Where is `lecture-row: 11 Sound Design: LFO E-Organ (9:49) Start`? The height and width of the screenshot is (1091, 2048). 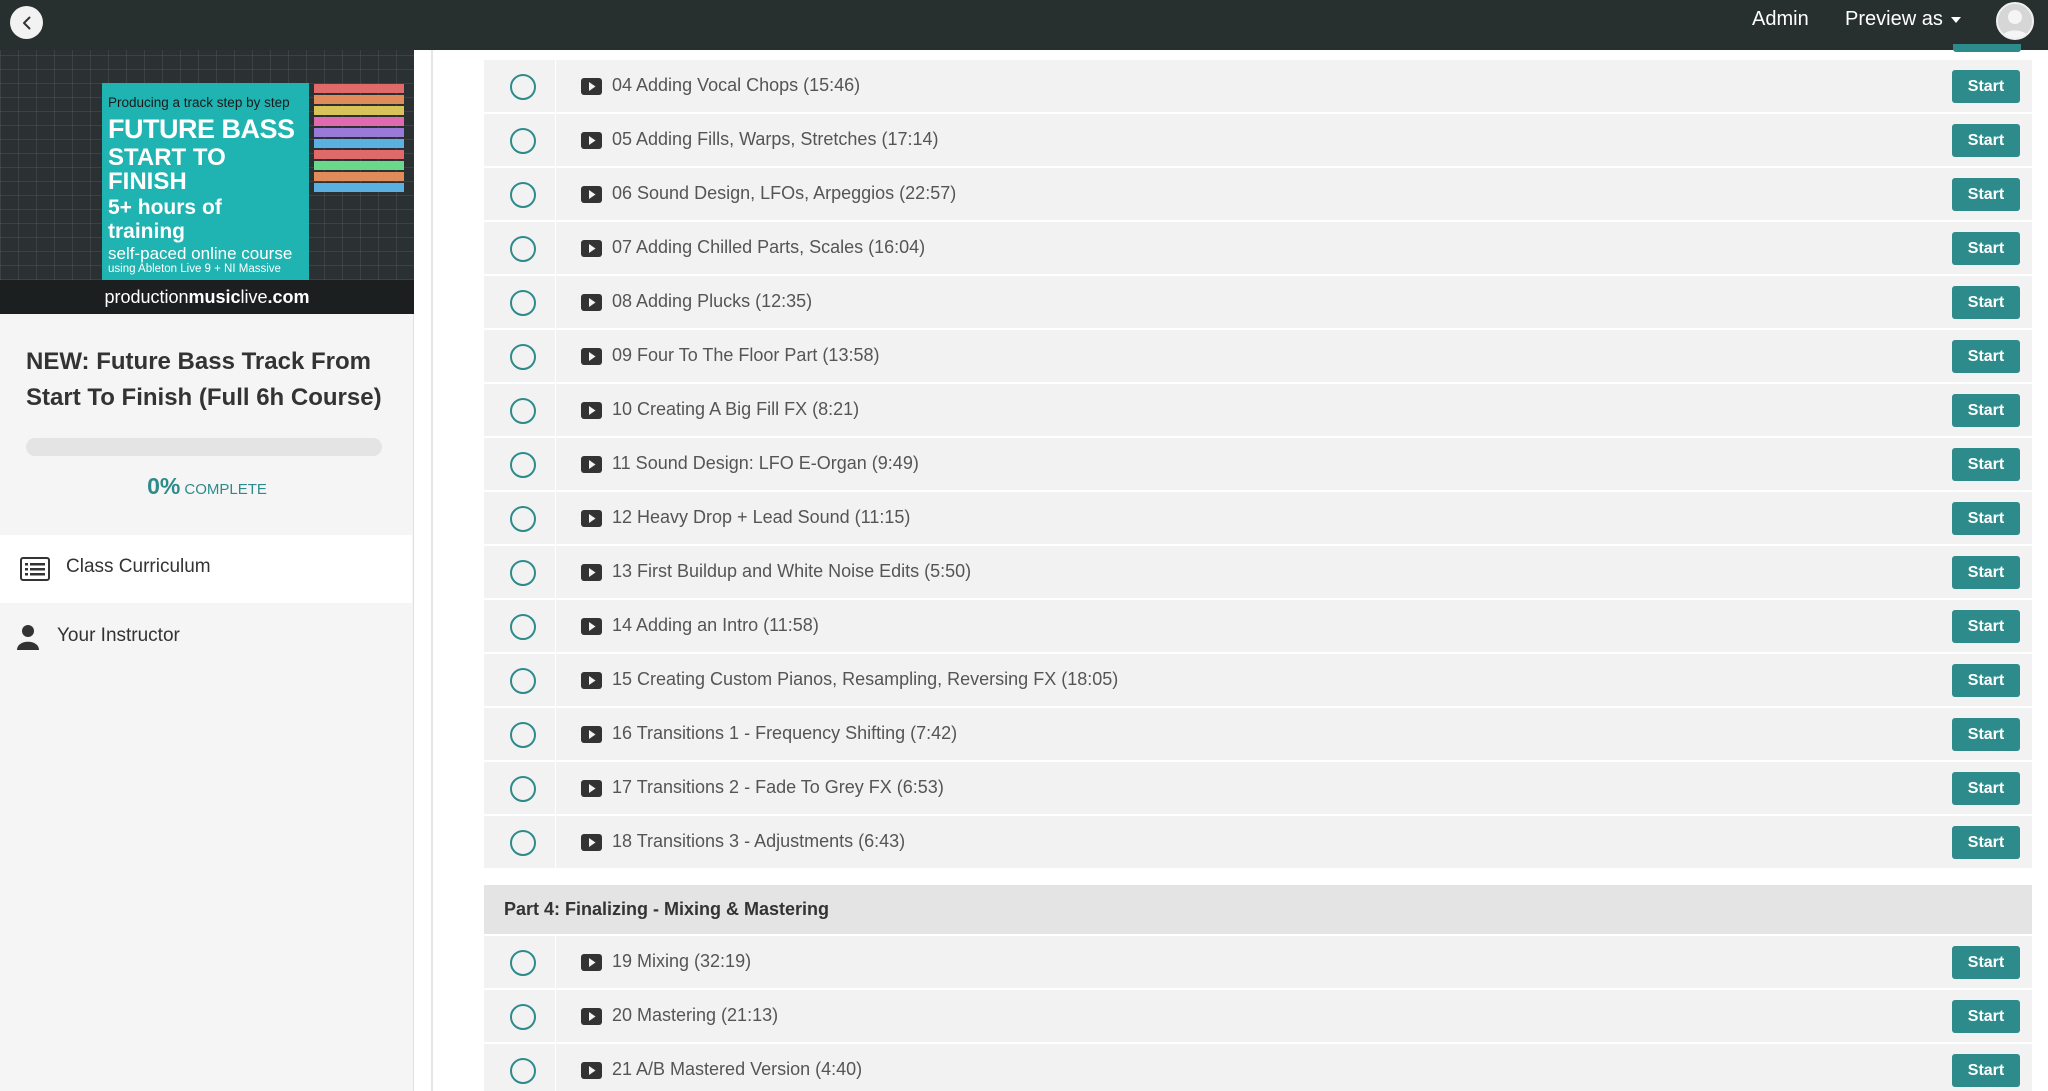 lecture-row: 11 Sound Design: LFO E-Organ (9:49) Start is located at coordinates (1258, 464).